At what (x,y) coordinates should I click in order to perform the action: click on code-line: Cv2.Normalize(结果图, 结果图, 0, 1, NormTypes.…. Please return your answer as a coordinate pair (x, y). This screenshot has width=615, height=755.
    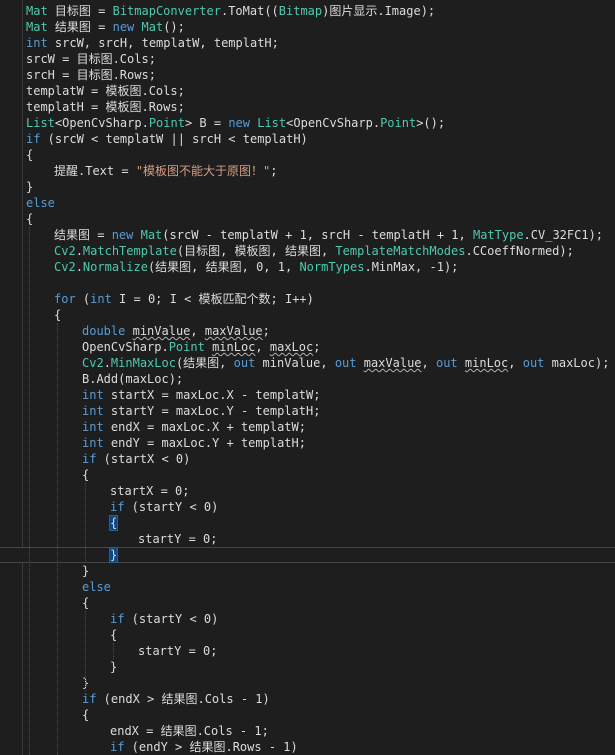
    Looking at the image, I should click on (307, 267).